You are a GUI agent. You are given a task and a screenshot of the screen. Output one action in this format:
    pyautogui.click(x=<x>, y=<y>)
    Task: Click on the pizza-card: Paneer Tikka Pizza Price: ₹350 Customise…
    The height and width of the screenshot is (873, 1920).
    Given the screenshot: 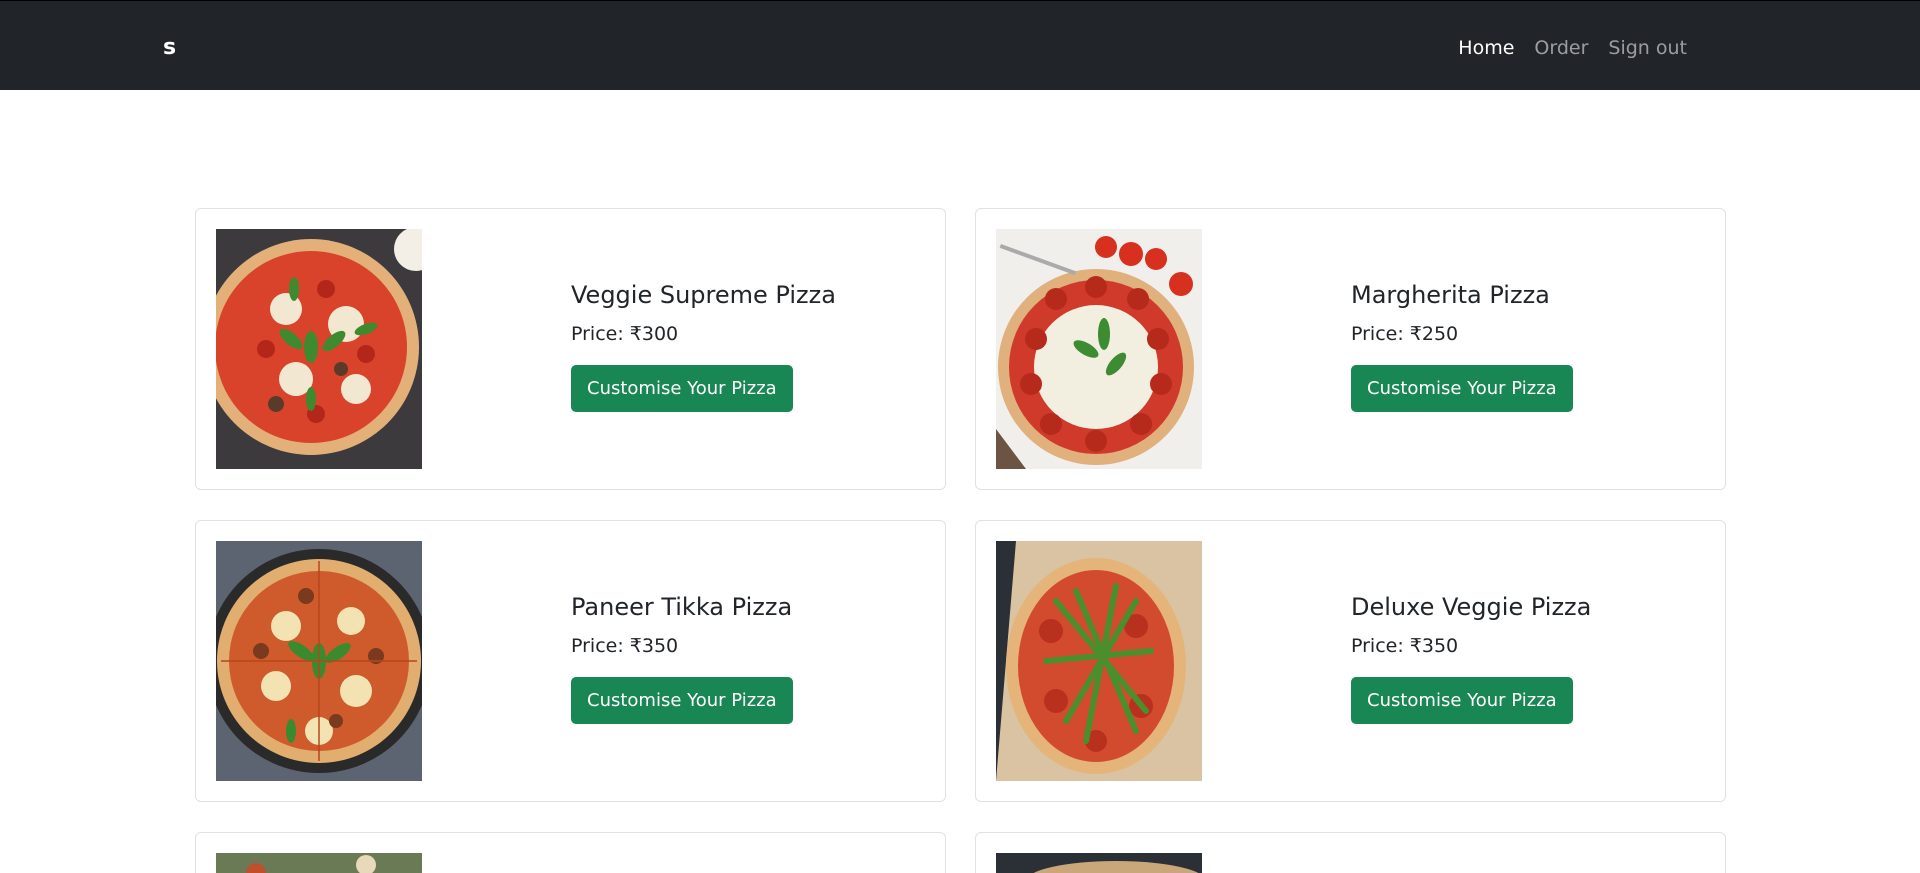 What is the action you would take?
    pyautogui.click(x=570, y=661)
    